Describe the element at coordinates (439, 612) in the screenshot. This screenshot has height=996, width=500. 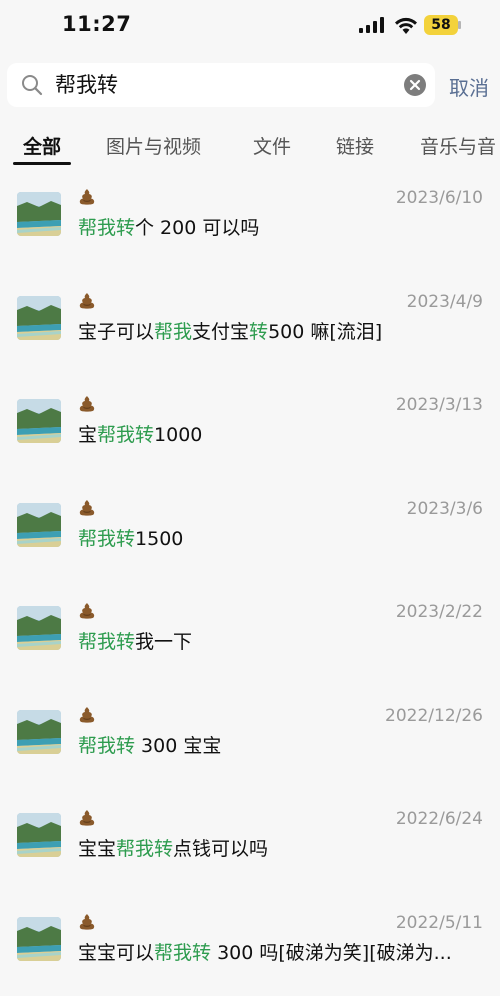
I see `result-date: 2023/2/22` at that location.